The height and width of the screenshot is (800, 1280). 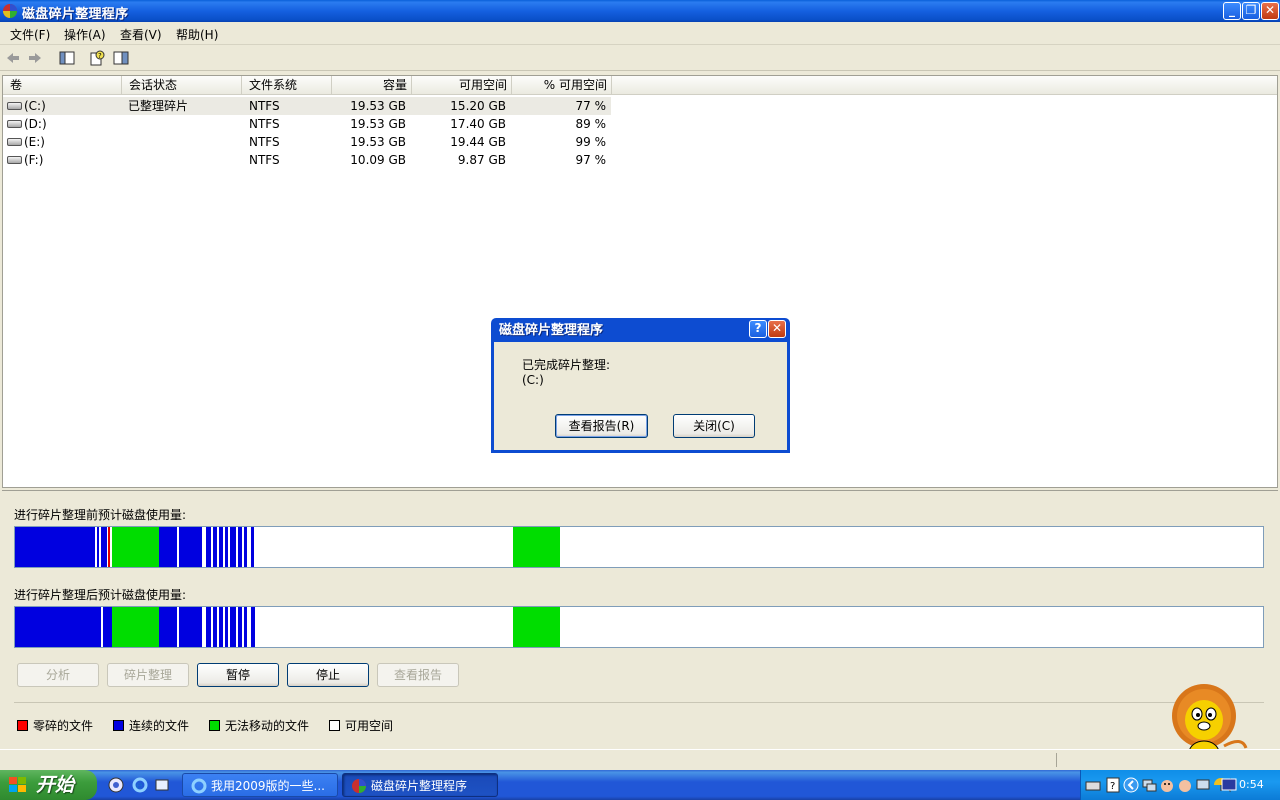 I want to click on details-view-icon, so click(x=121, y=58).